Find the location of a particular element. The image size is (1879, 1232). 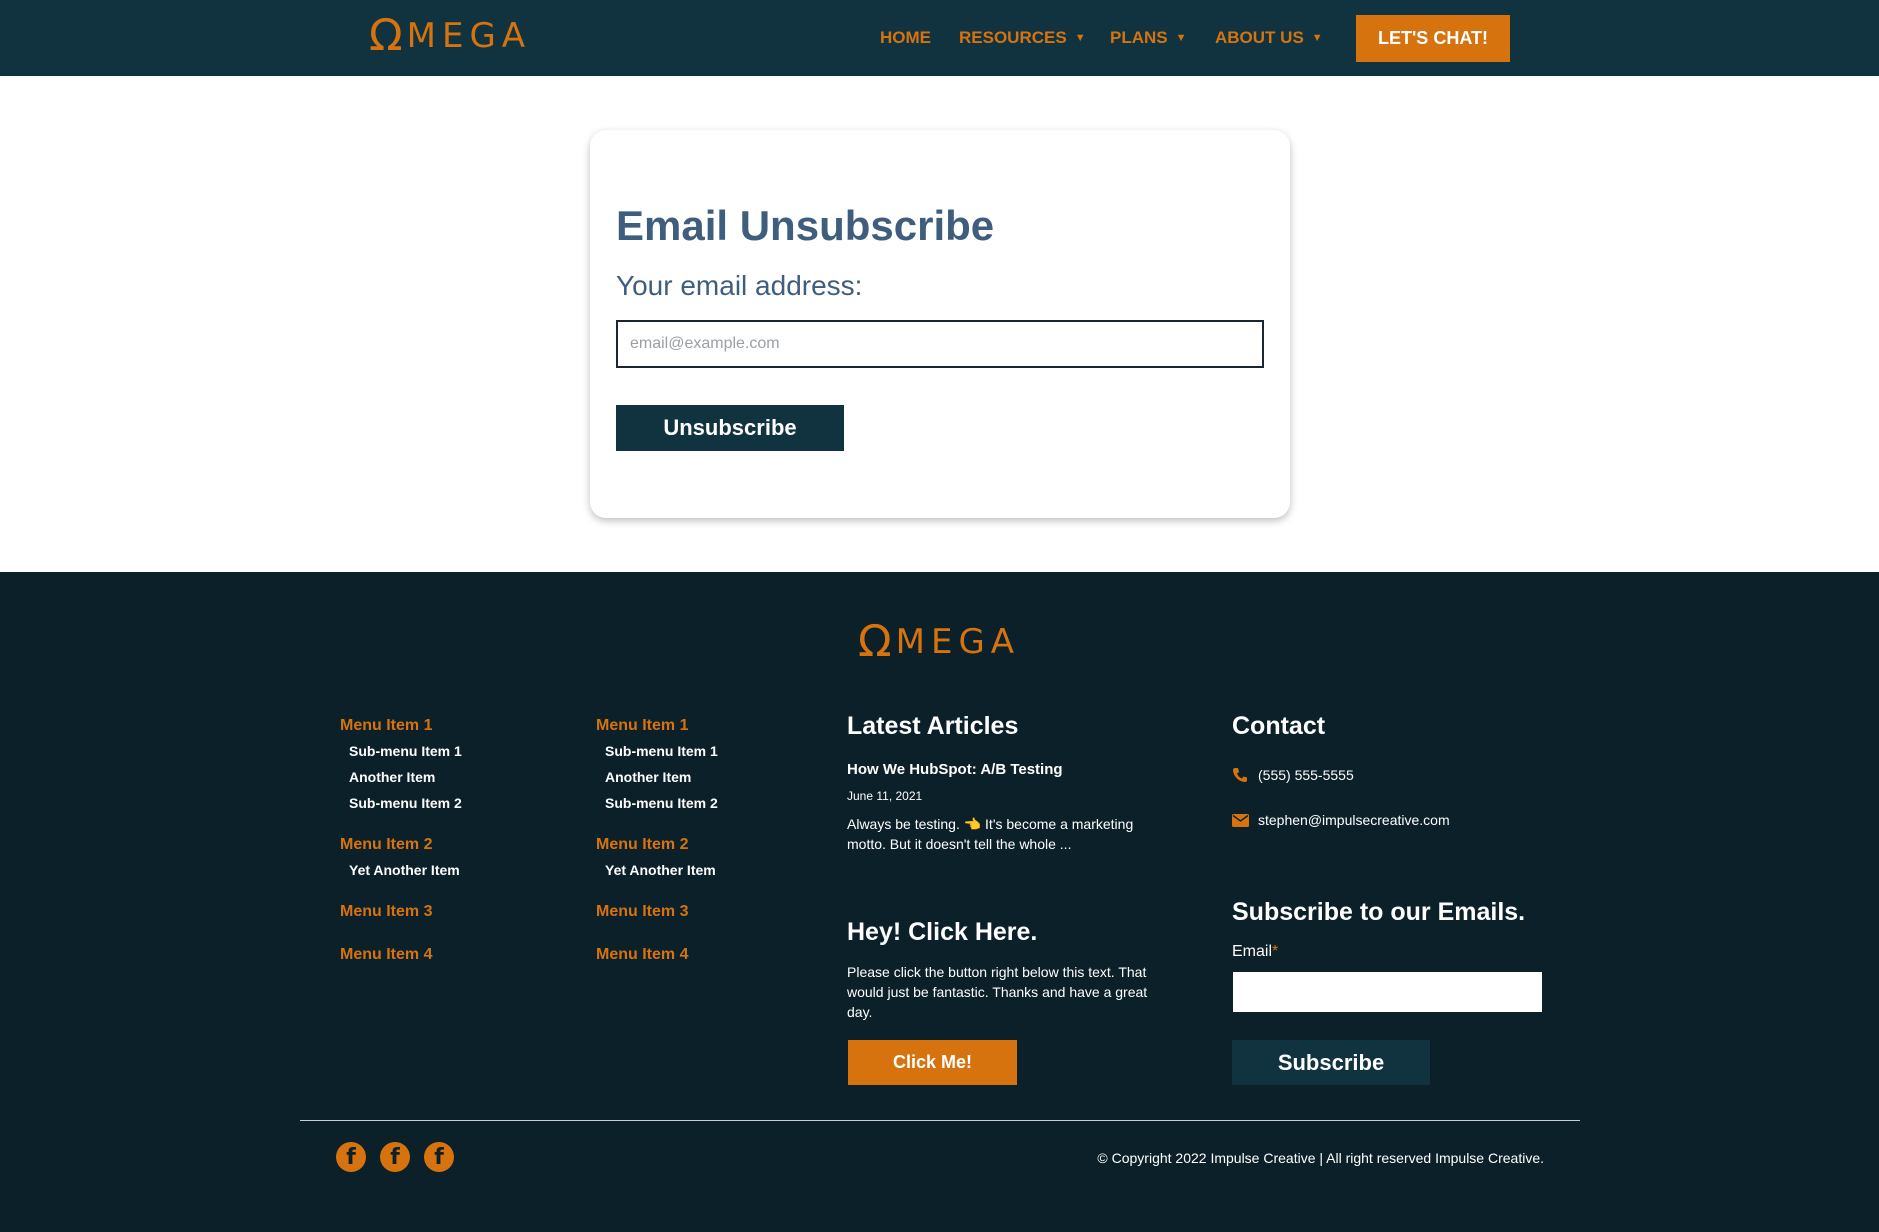

promo-heading: Hey! Click Here. is located at coordinates (942, 932).